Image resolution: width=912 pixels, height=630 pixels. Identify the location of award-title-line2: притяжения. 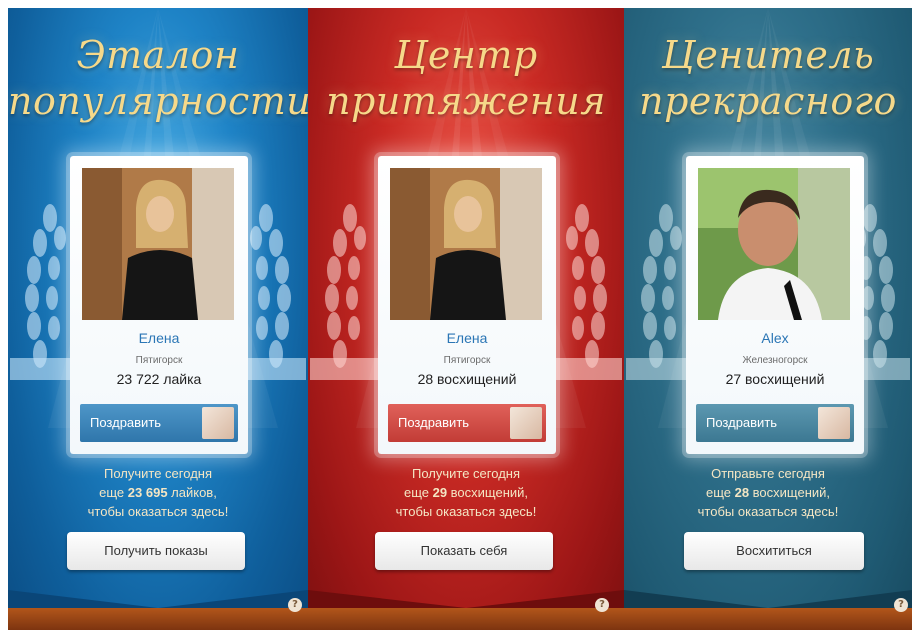
(466, 101).